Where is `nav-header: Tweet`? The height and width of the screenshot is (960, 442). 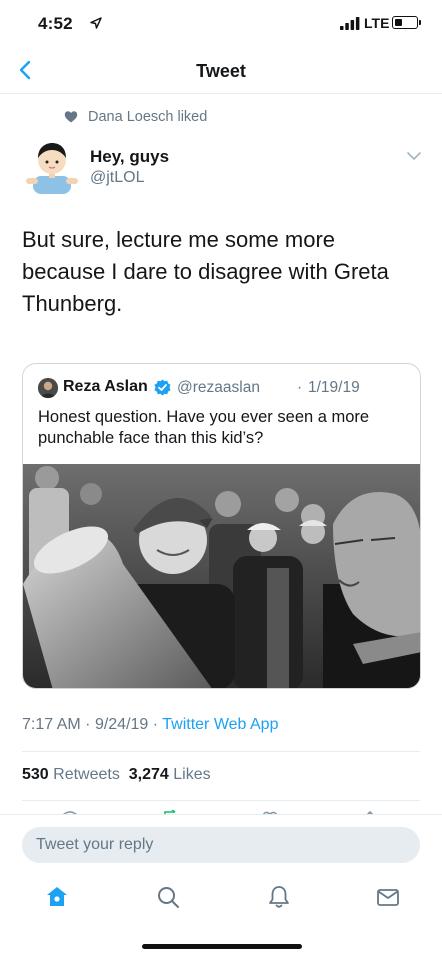
nav-header: Tweet is located at coordinates (221, 71).